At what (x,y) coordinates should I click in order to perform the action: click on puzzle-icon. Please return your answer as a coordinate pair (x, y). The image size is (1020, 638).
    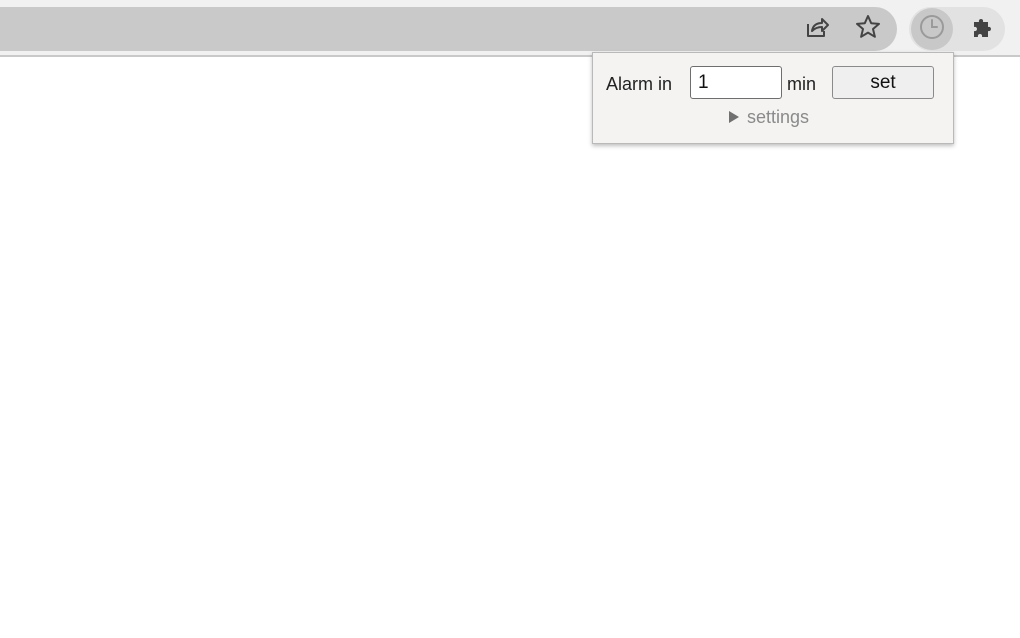
    Looking at the image, I should click on (983, 29).